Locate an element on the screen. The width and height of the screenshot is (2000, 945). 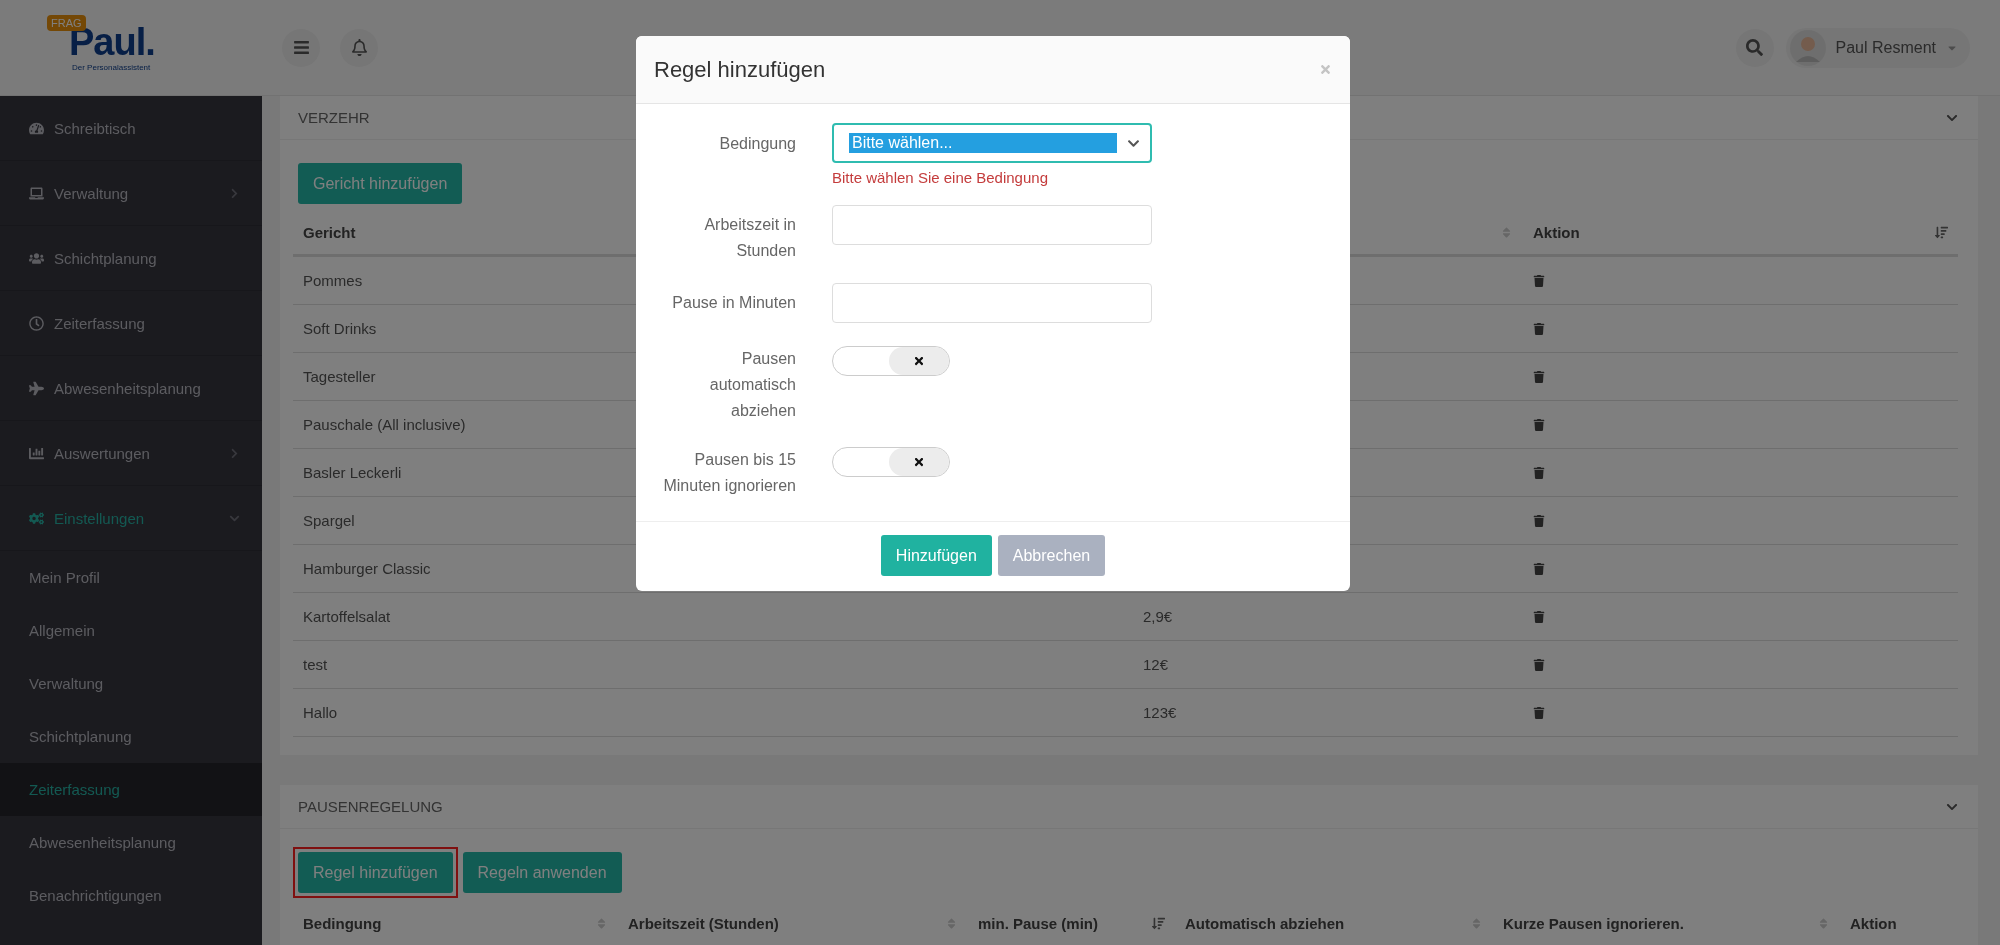
add-button: Regel hinzufügen is located at coordinates (375, 872).